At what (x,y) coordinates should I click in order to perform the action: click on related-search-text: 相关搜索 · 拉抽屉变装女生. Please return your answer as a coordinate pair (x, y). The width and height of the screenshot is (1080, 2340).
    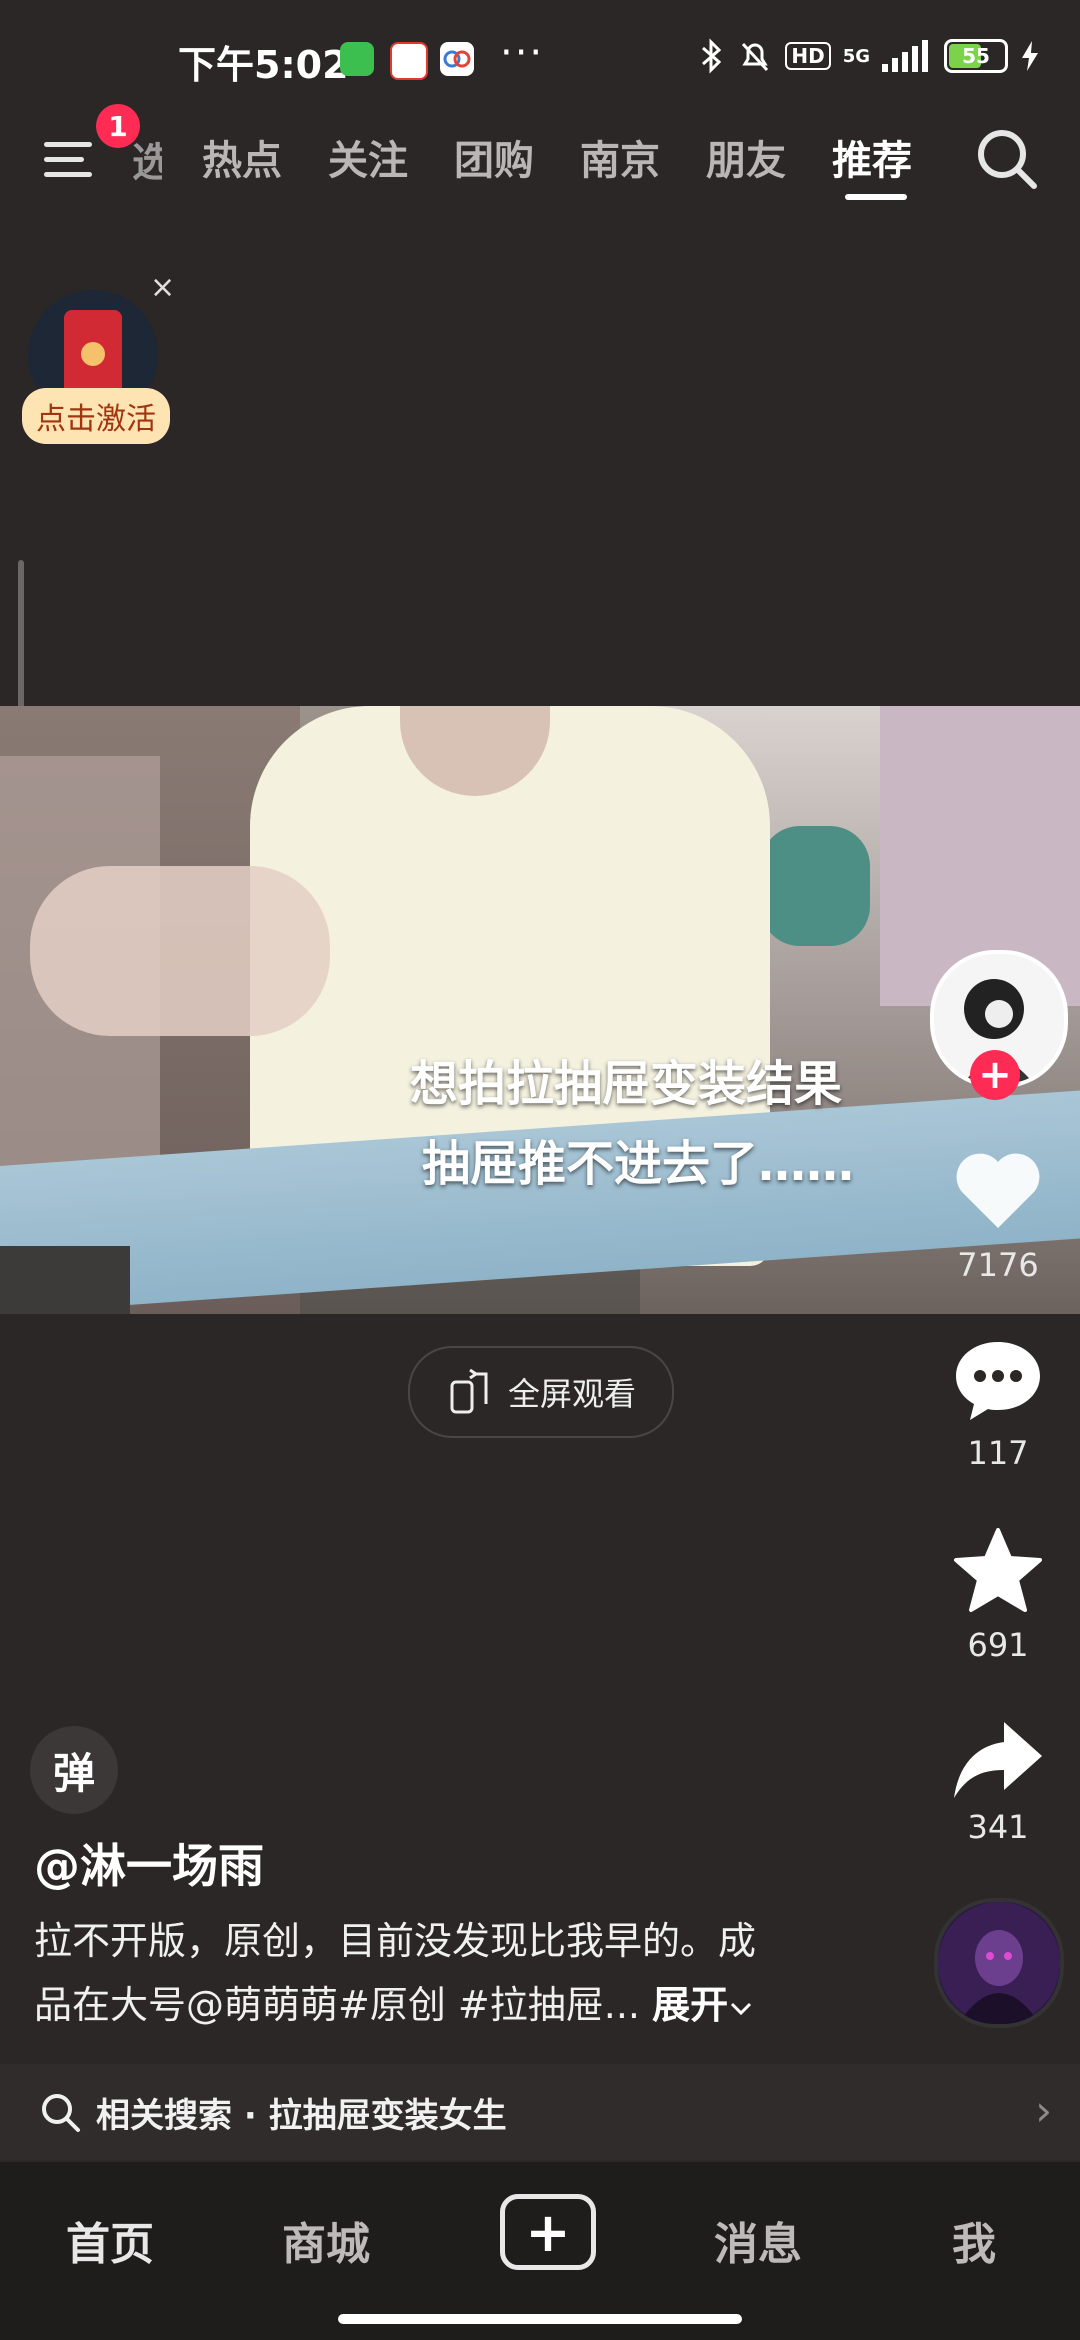
    Looking at the image, I should click on (301, 2115).